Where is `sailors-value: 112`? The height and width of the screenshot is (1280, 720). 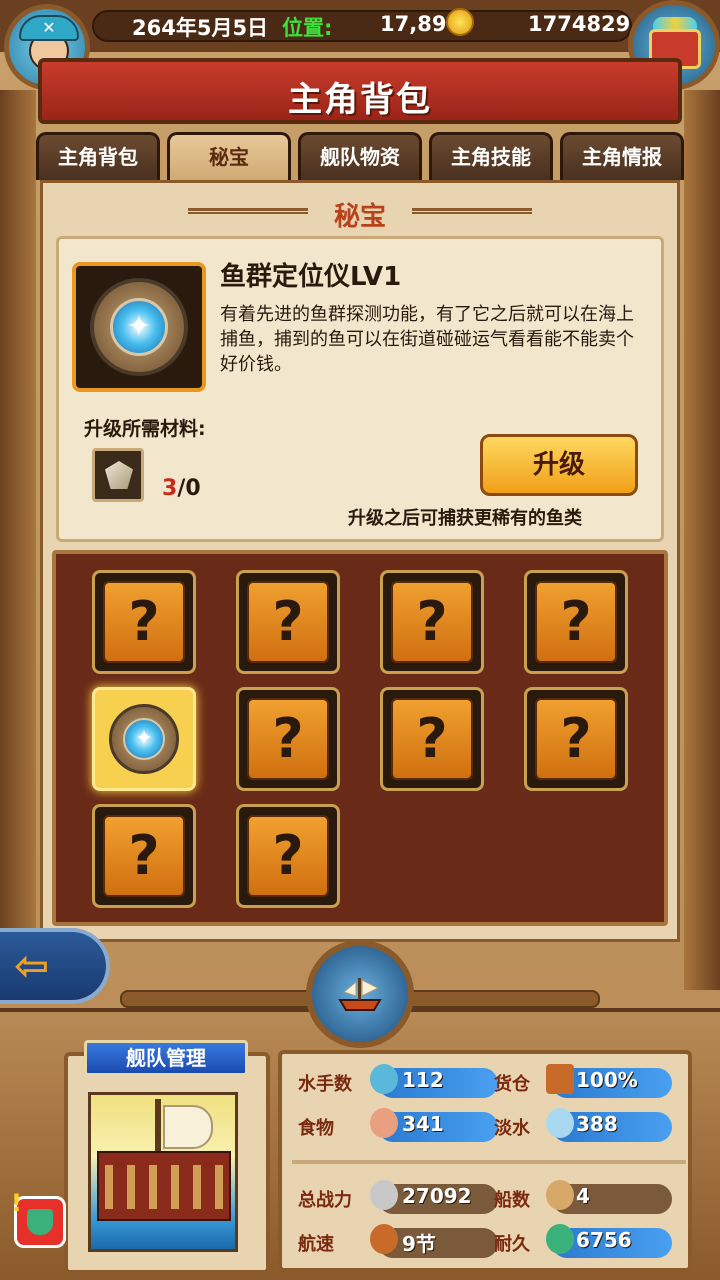
sailors-value: 112 is located at coordinates (423, 1080).